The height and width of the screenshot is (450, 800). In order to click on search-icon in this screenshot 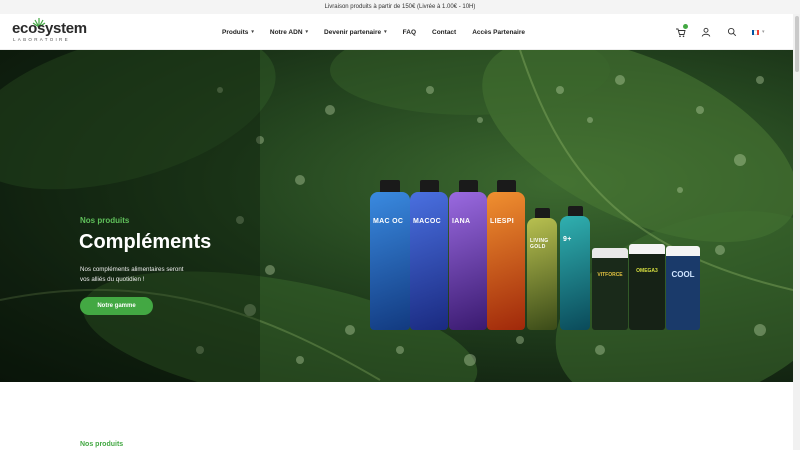, I will do `click(732, 32)`.